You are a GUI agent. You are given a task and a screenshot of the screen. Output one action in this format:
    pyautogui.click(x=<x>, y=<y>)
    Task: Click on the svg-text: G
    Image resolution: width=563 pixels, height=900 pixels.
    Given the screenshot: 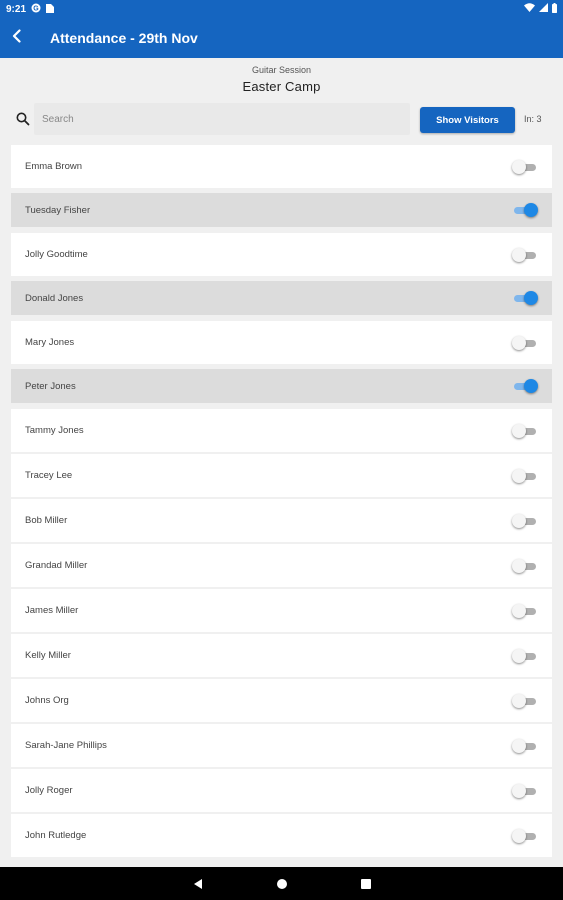 What is the action you would take?
    pyautogui.click(x=36, y=8)
    